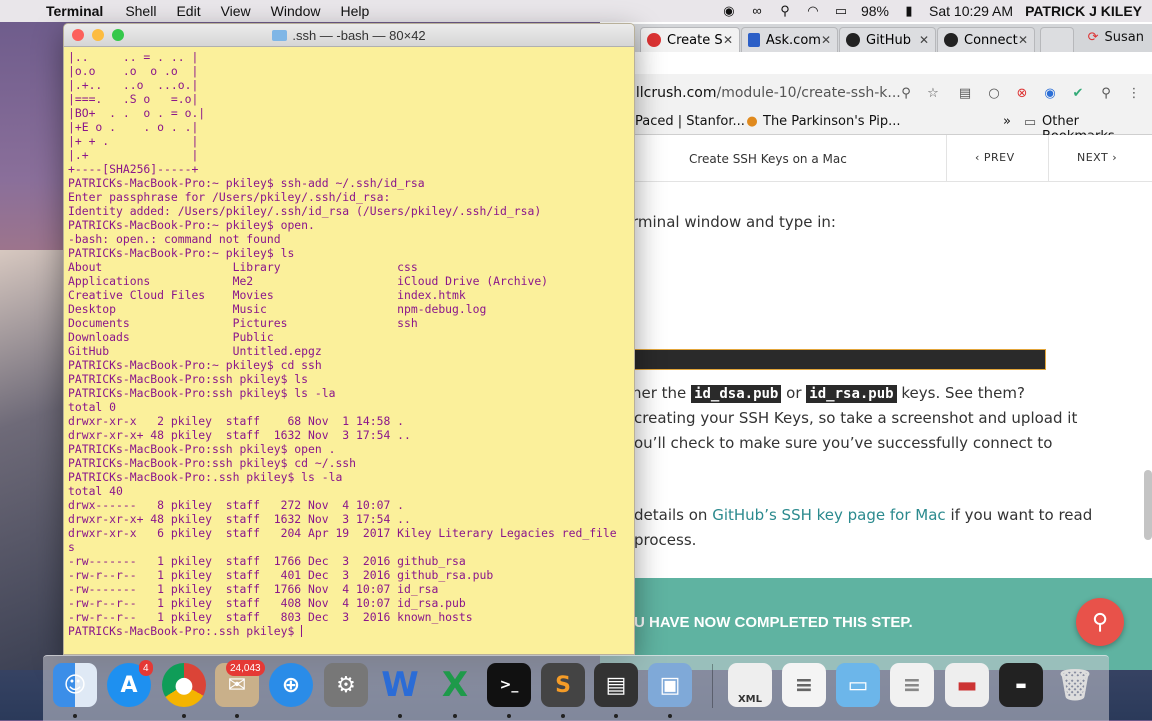 The height and width of the screenshot is (721, 1152). I want to click on battery-icon: ▮, so click(909, 11).